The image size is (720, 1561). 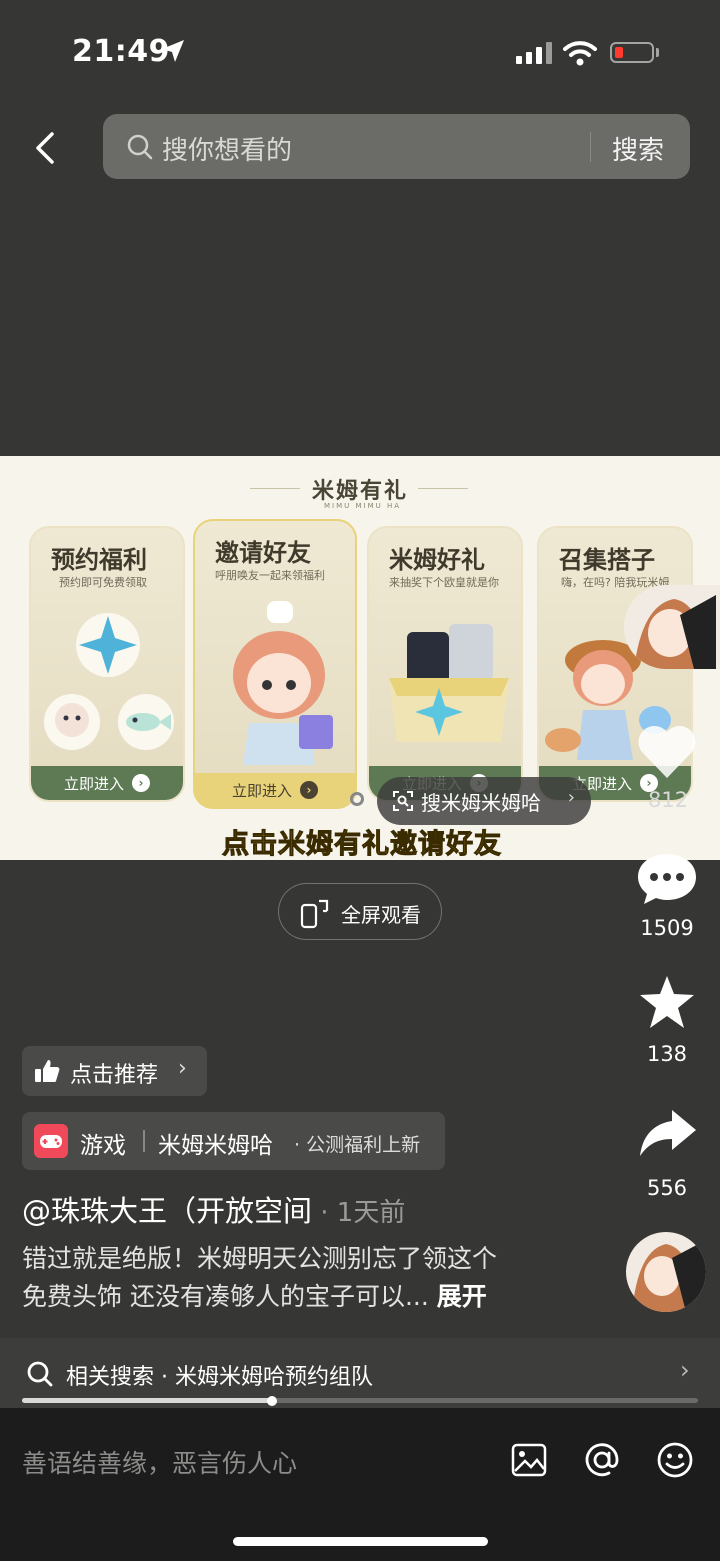 I want to click on card-title: 邀请好友, so click(x=263, y=553).